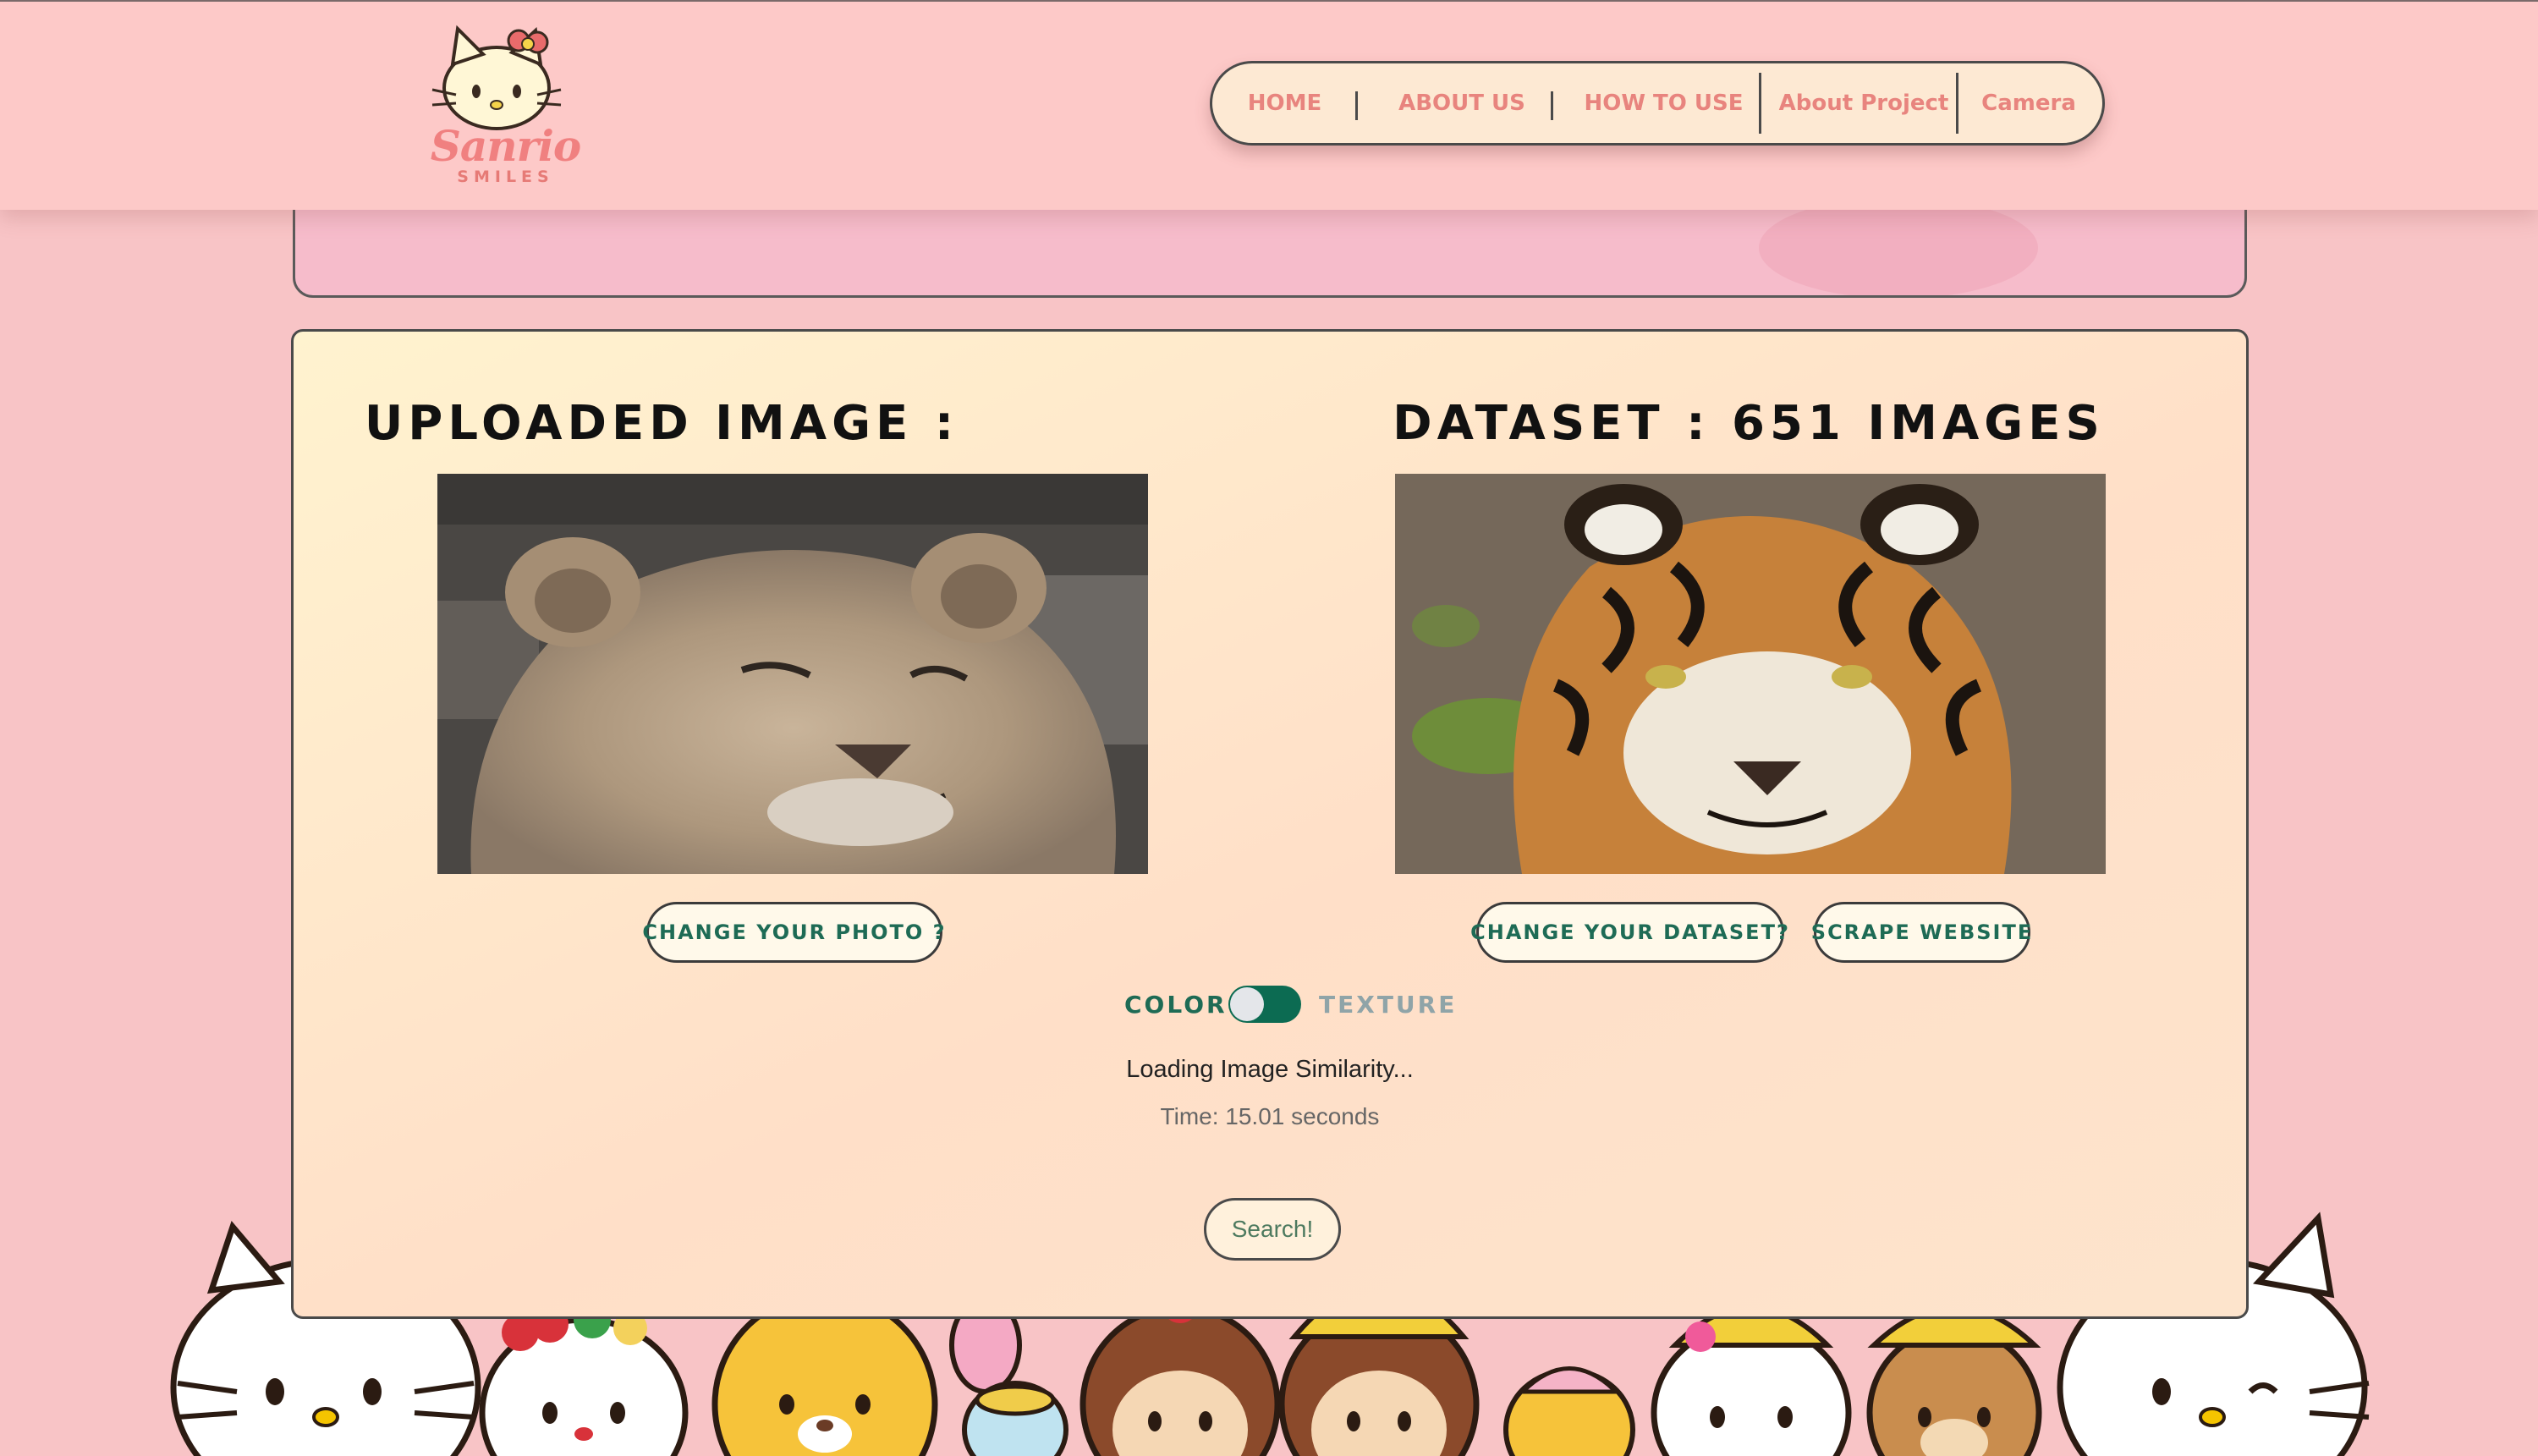  Describe the element at coordinates (1247, 1004) in the screenshot. I see `toggle-knob` at that location.